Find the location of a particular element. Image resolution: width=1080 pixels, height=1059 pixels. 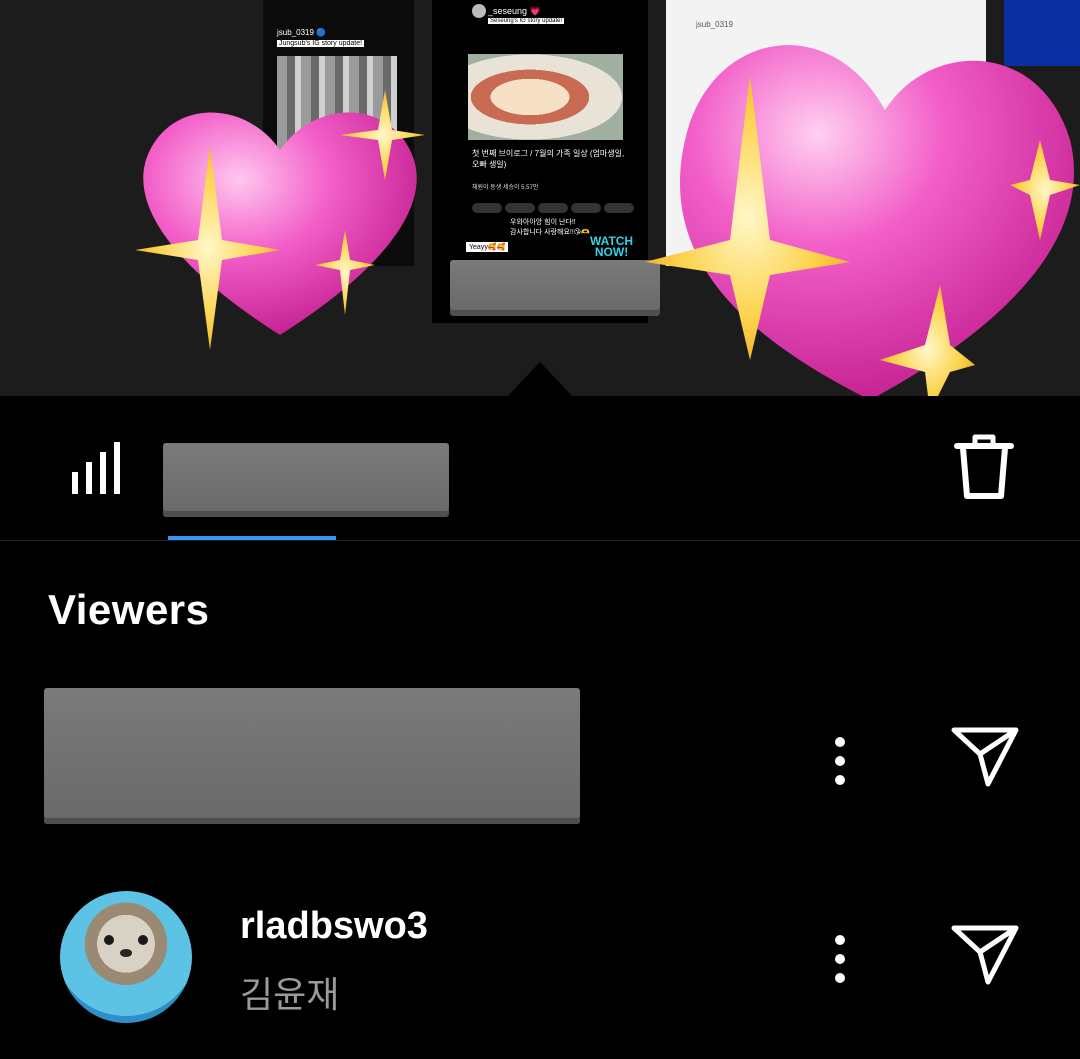

viewer-username: rladbswo3 is located at coordinates (334, 926).